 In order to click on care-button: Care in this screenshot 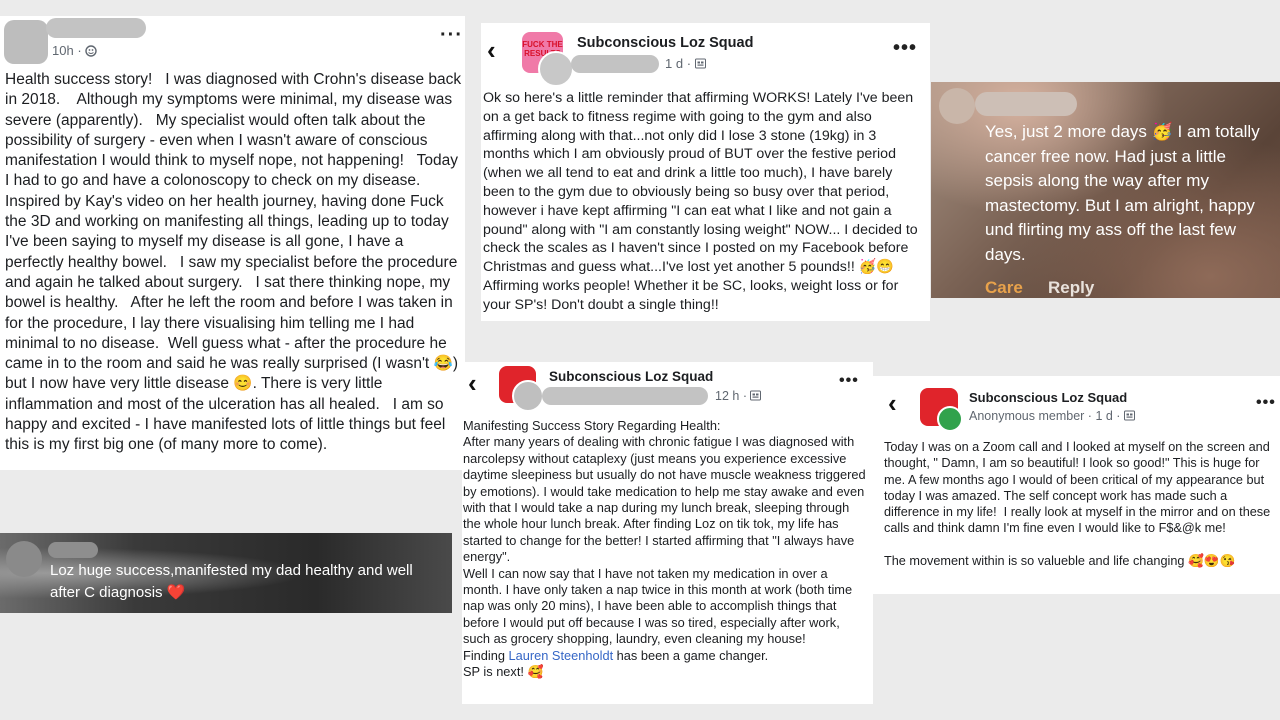, I will do `click(1004, 288)`.